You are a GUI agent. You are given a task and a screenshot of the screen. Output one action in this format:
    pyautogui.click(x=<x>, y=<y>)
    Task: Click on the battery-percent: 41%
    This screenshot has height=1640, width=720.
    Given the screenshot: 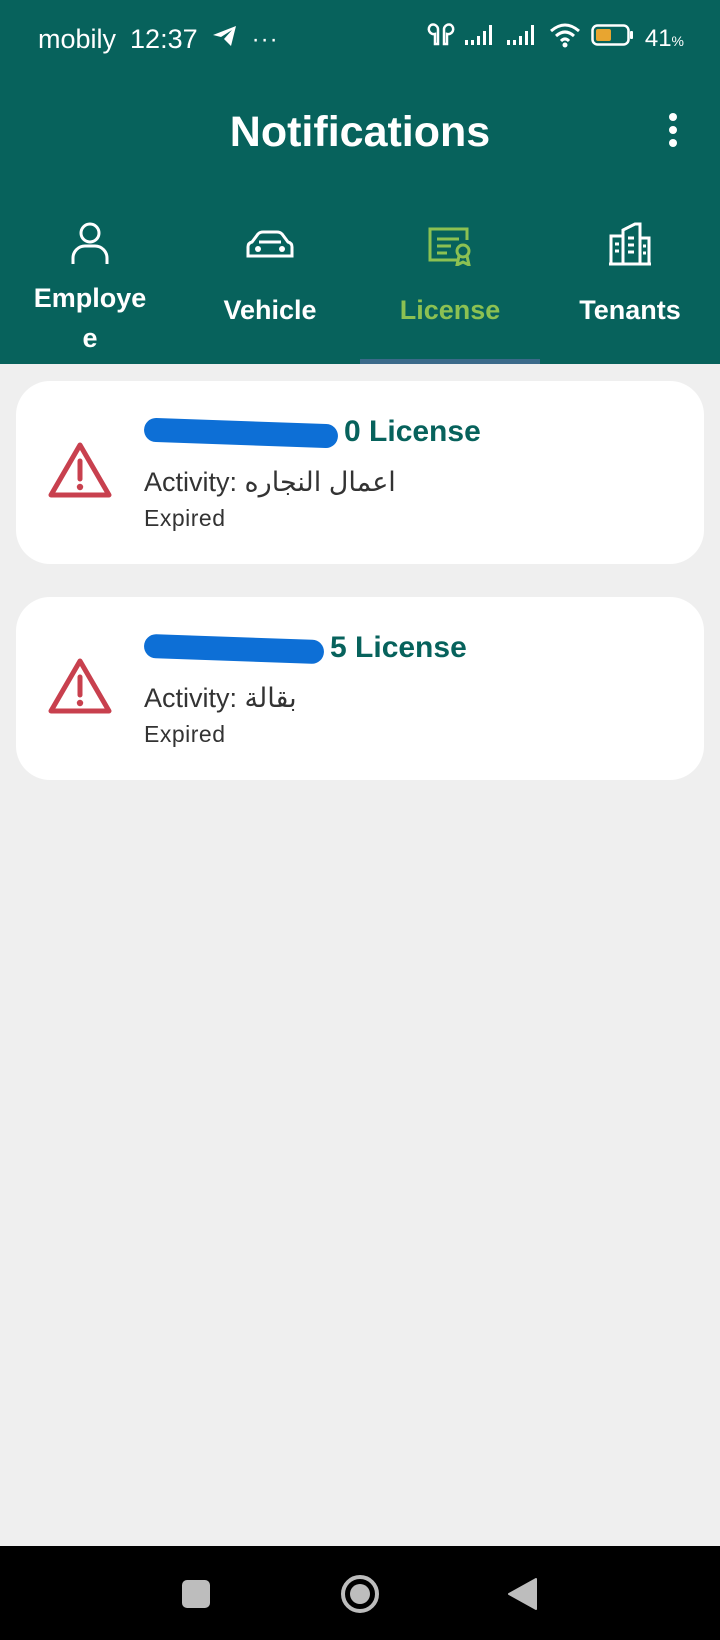 What is the action you would take?
    pyautogui.click(x=664, y=38)
    